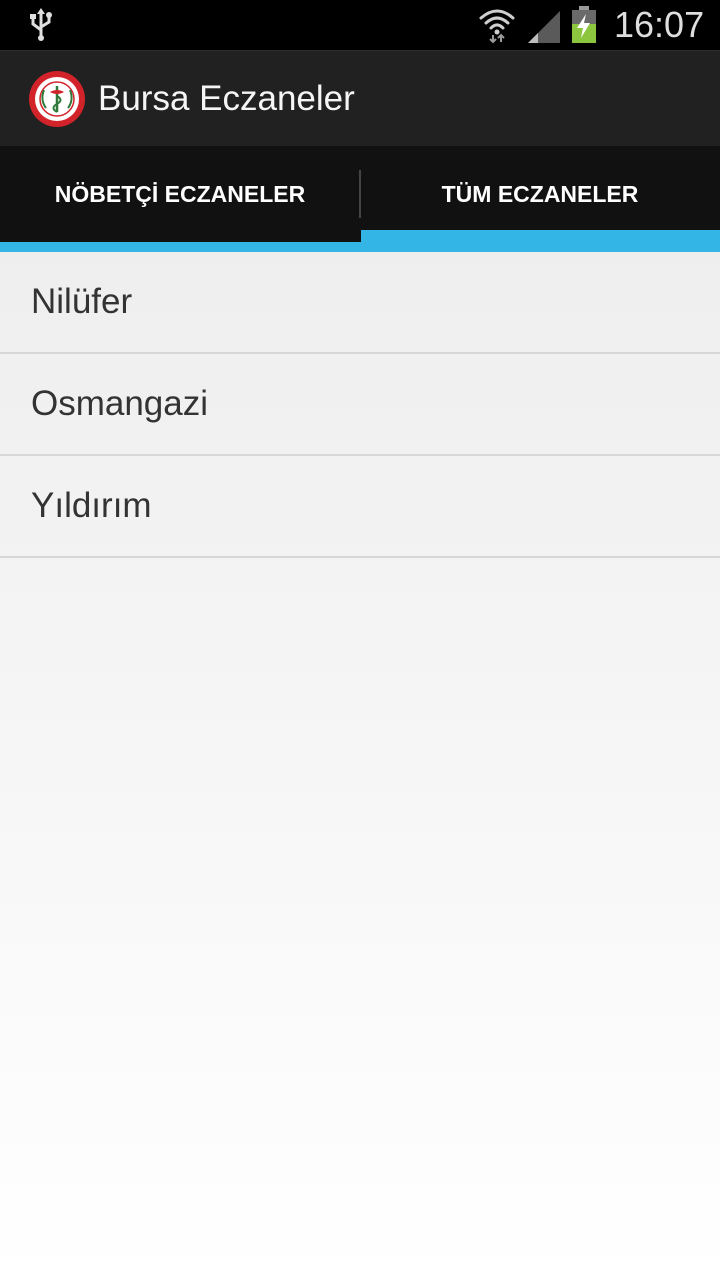 This screenshot has width=720, height=1280. Describe the element at coordinates (360, 98) in the screenshot. I see `action-bar: Bursa Eczaneler` at that location.